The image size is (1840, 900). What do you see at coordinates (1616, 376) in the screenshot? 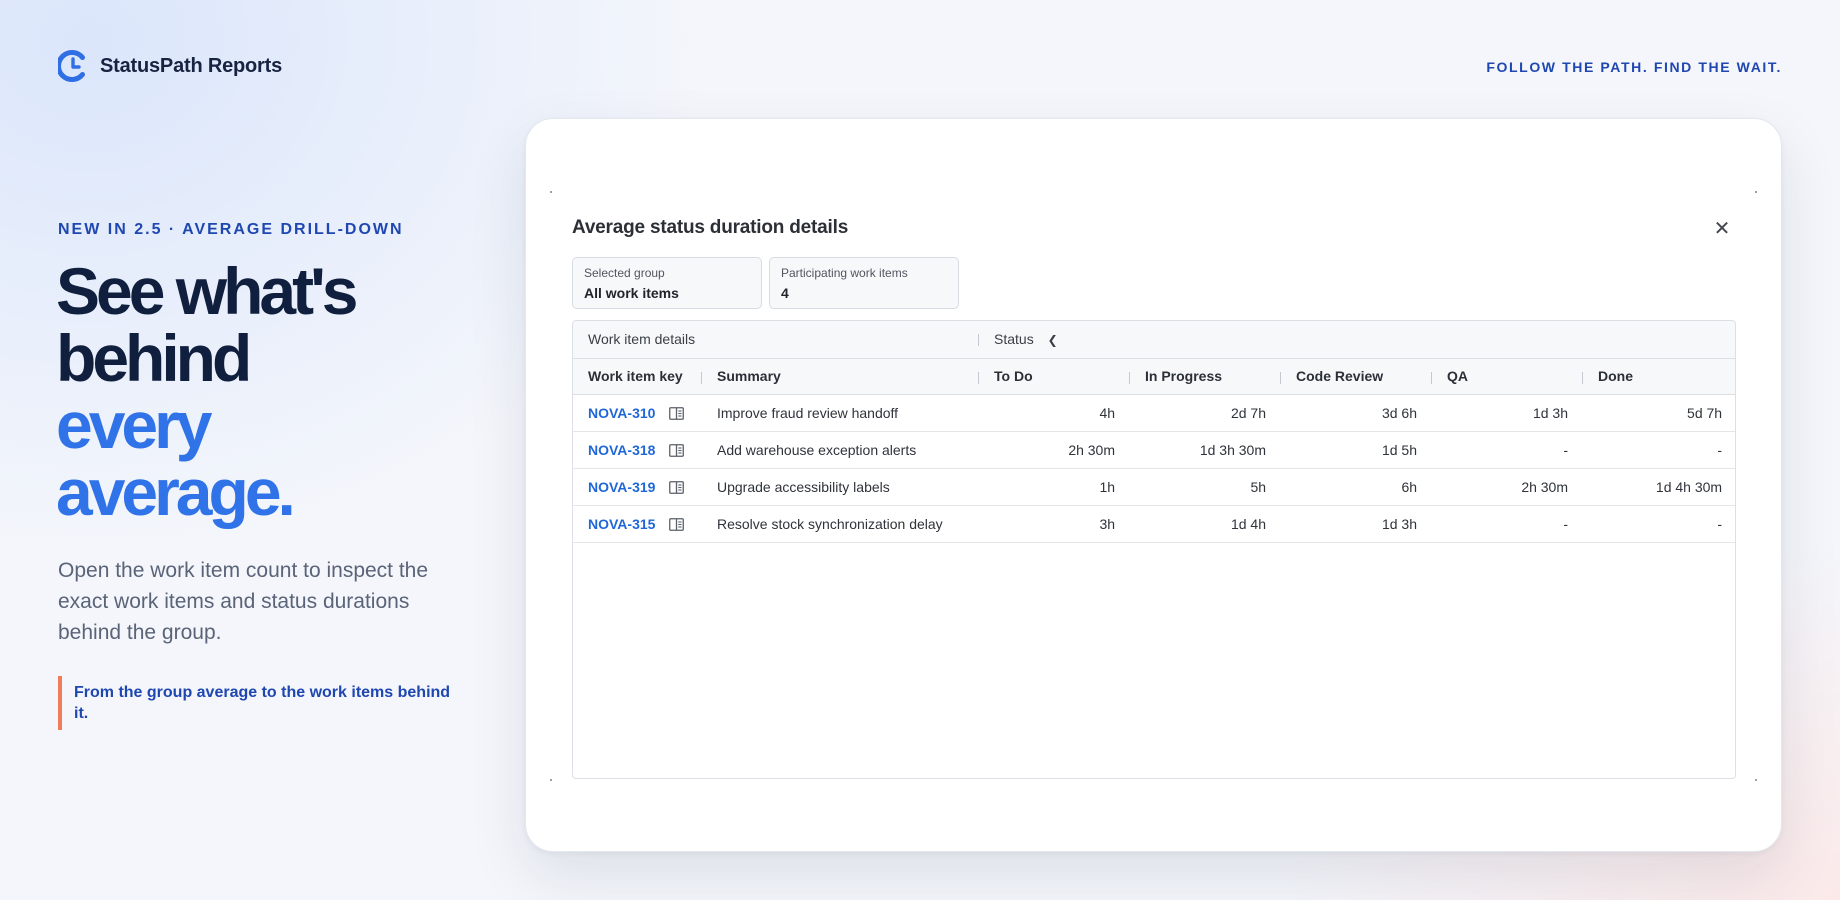
I see `column-header-label: Done` at bounding box center [1616, 376].